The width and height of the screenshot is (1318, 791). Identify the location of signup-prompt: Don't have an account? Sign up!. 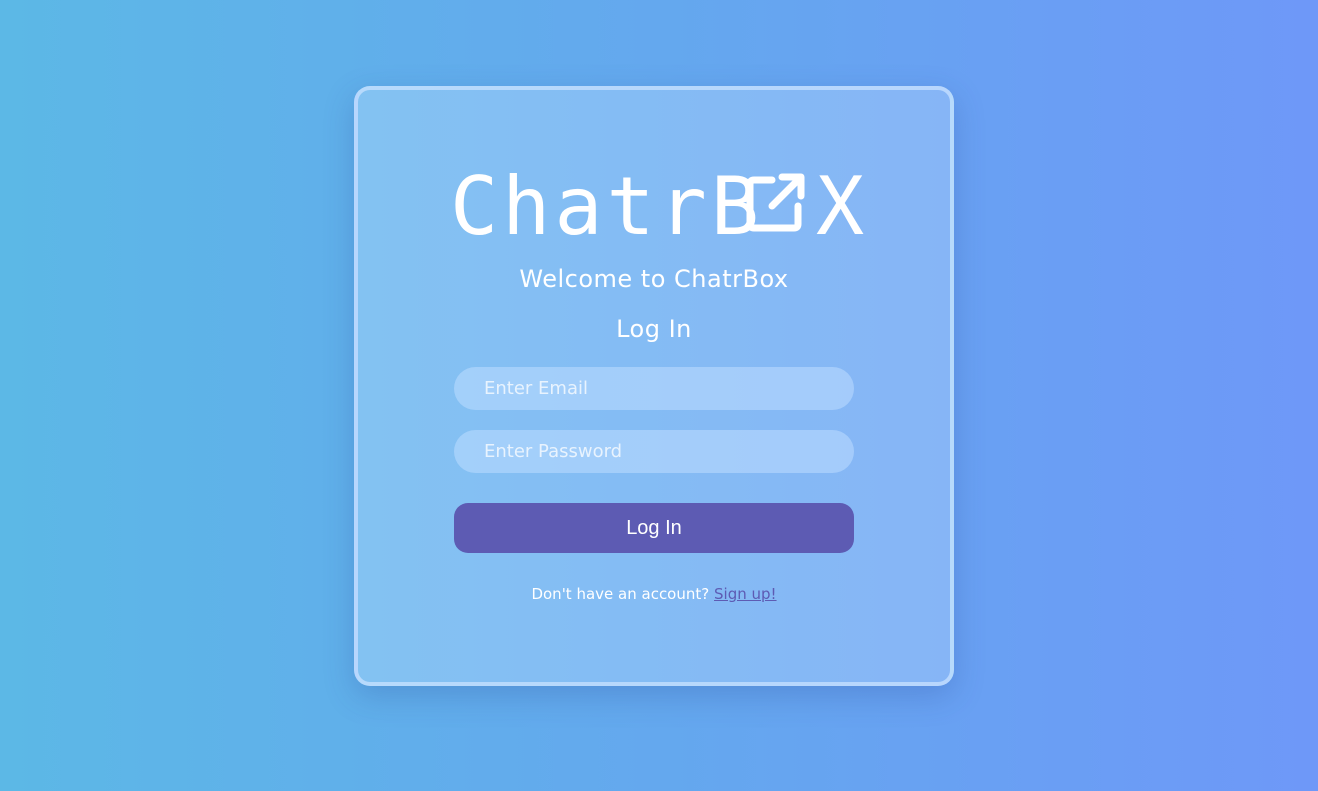
(654, 594).